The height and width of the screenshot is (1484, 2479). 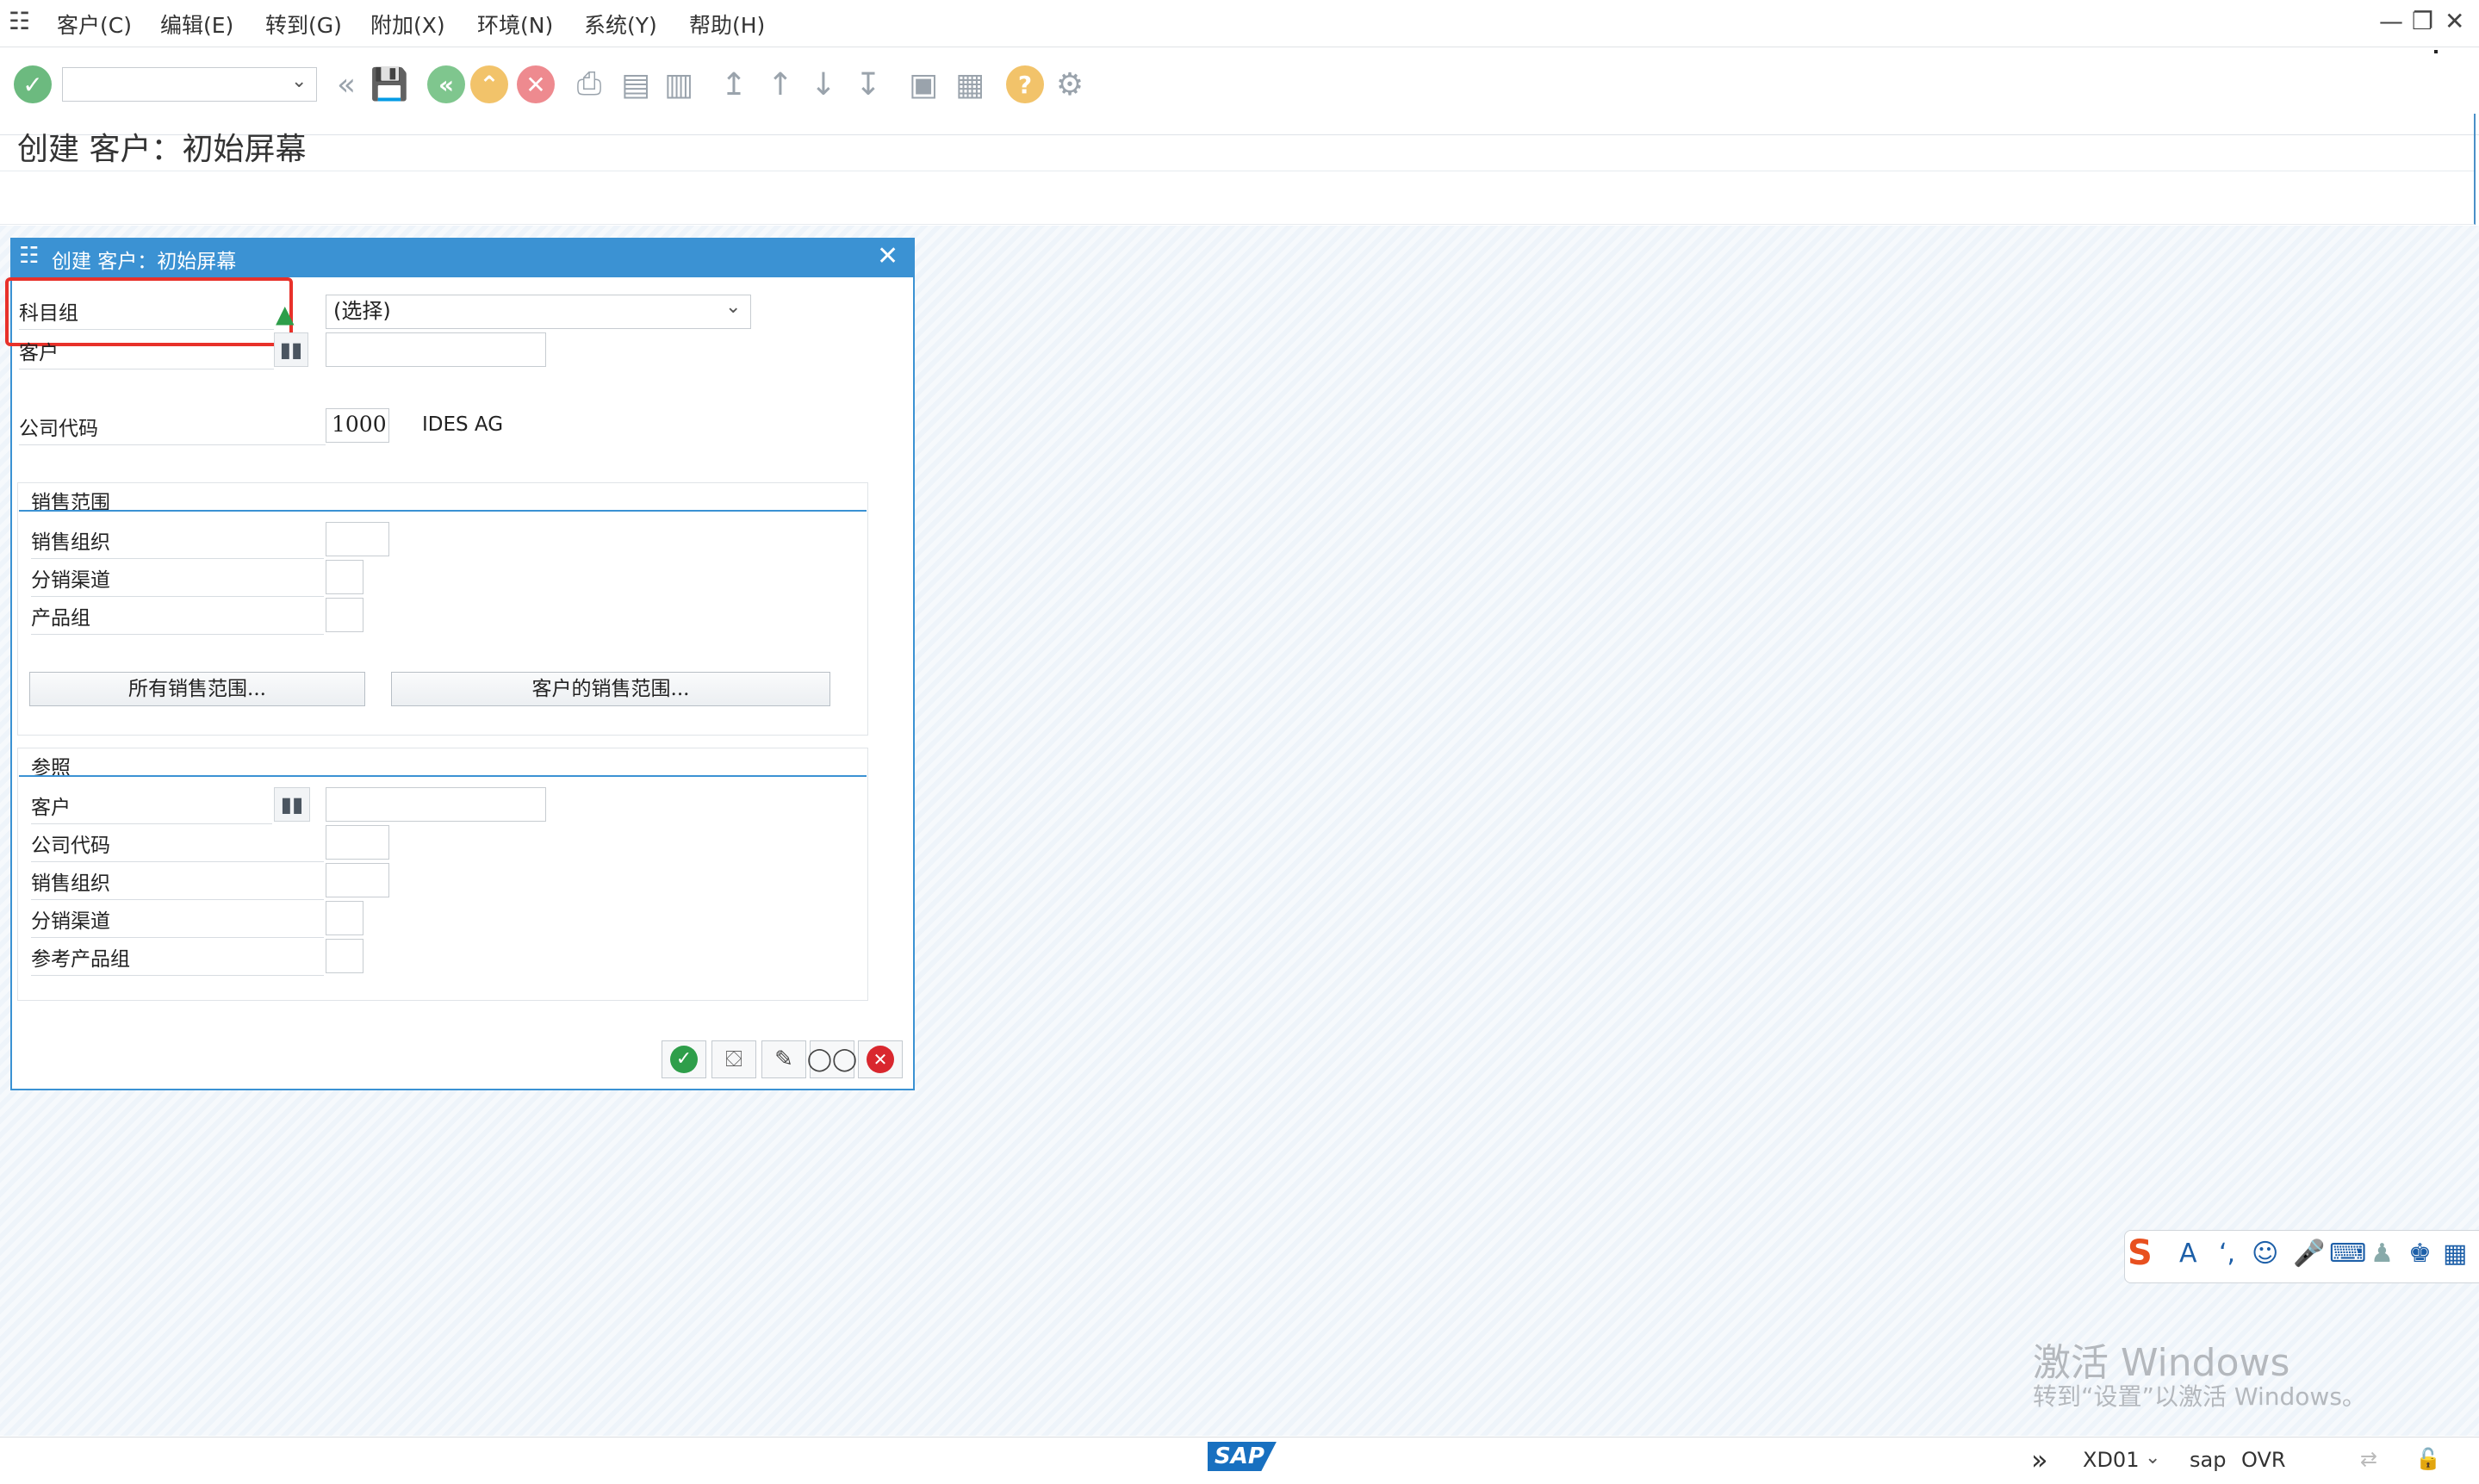 I want to click on menu-edit: 编辑(E), so click(x=196, y=24).